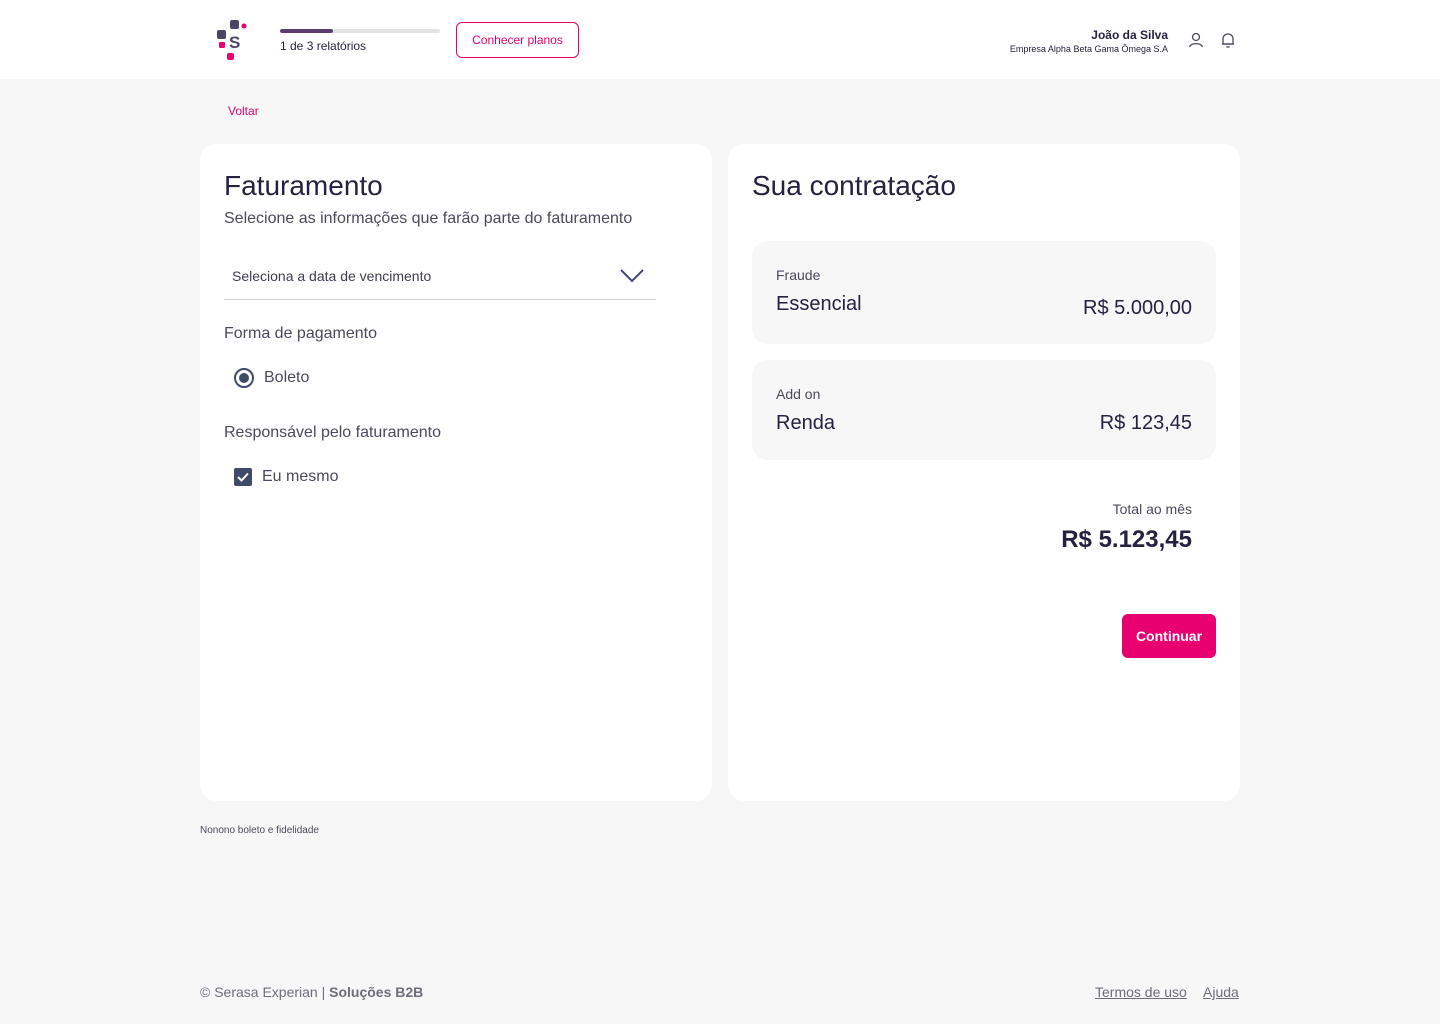 The height and width of the screenshot is (1024, 1440). I want to click on progress-track, so click(360, 31).